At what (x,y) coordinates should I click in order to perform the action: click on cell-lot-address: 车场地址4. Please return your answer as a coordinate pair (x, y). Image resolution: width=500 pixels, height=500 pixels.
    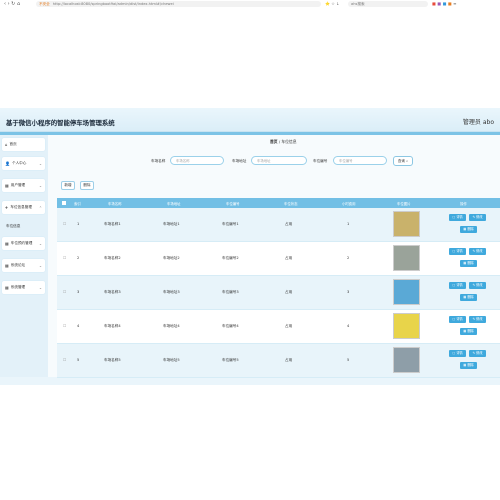
    Looking at the image, I should click on (171, 326).